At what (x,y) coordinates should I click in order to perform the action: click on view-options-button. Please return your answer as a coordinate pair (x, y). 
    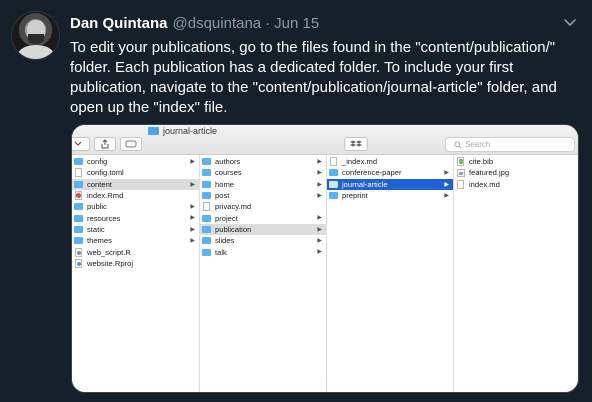
    Looking at the image, I should click on (81, 144).